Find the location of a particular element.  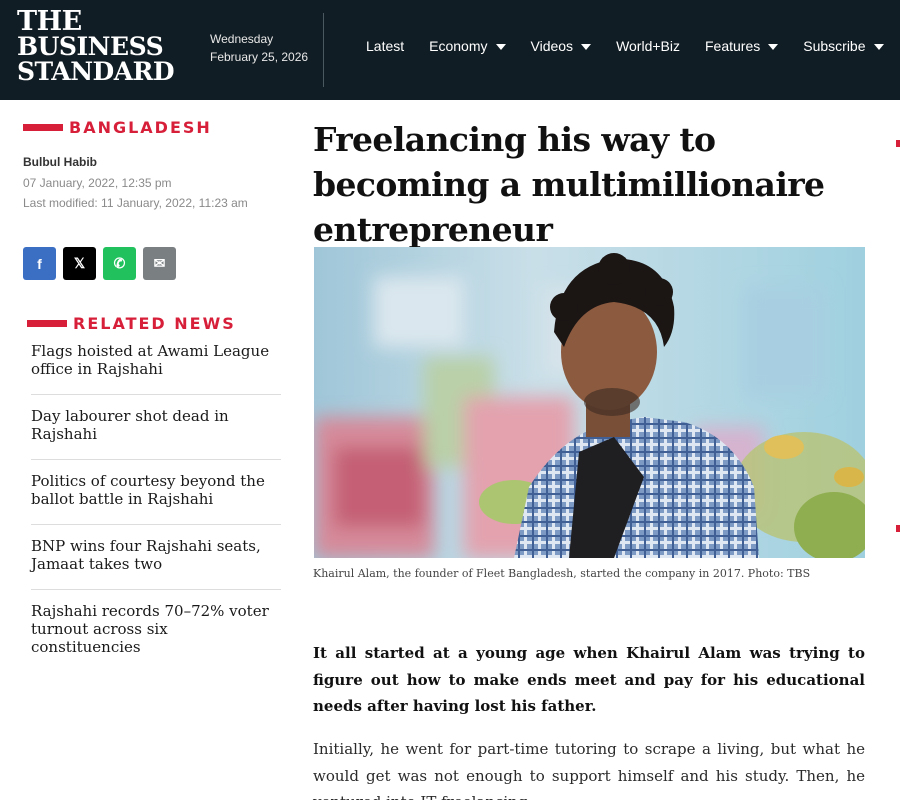

section-tag-label: BANGLADESH is located at coordinates (140, 127).